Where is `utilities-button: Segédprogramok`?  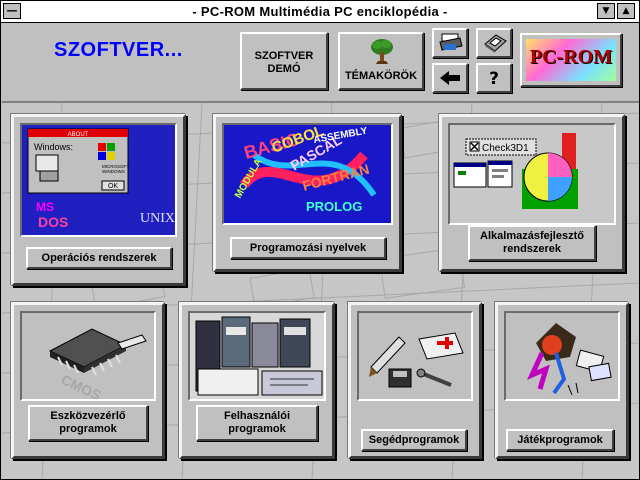 utilities-button: Segédprogramok is located at coordinates (414, 440).